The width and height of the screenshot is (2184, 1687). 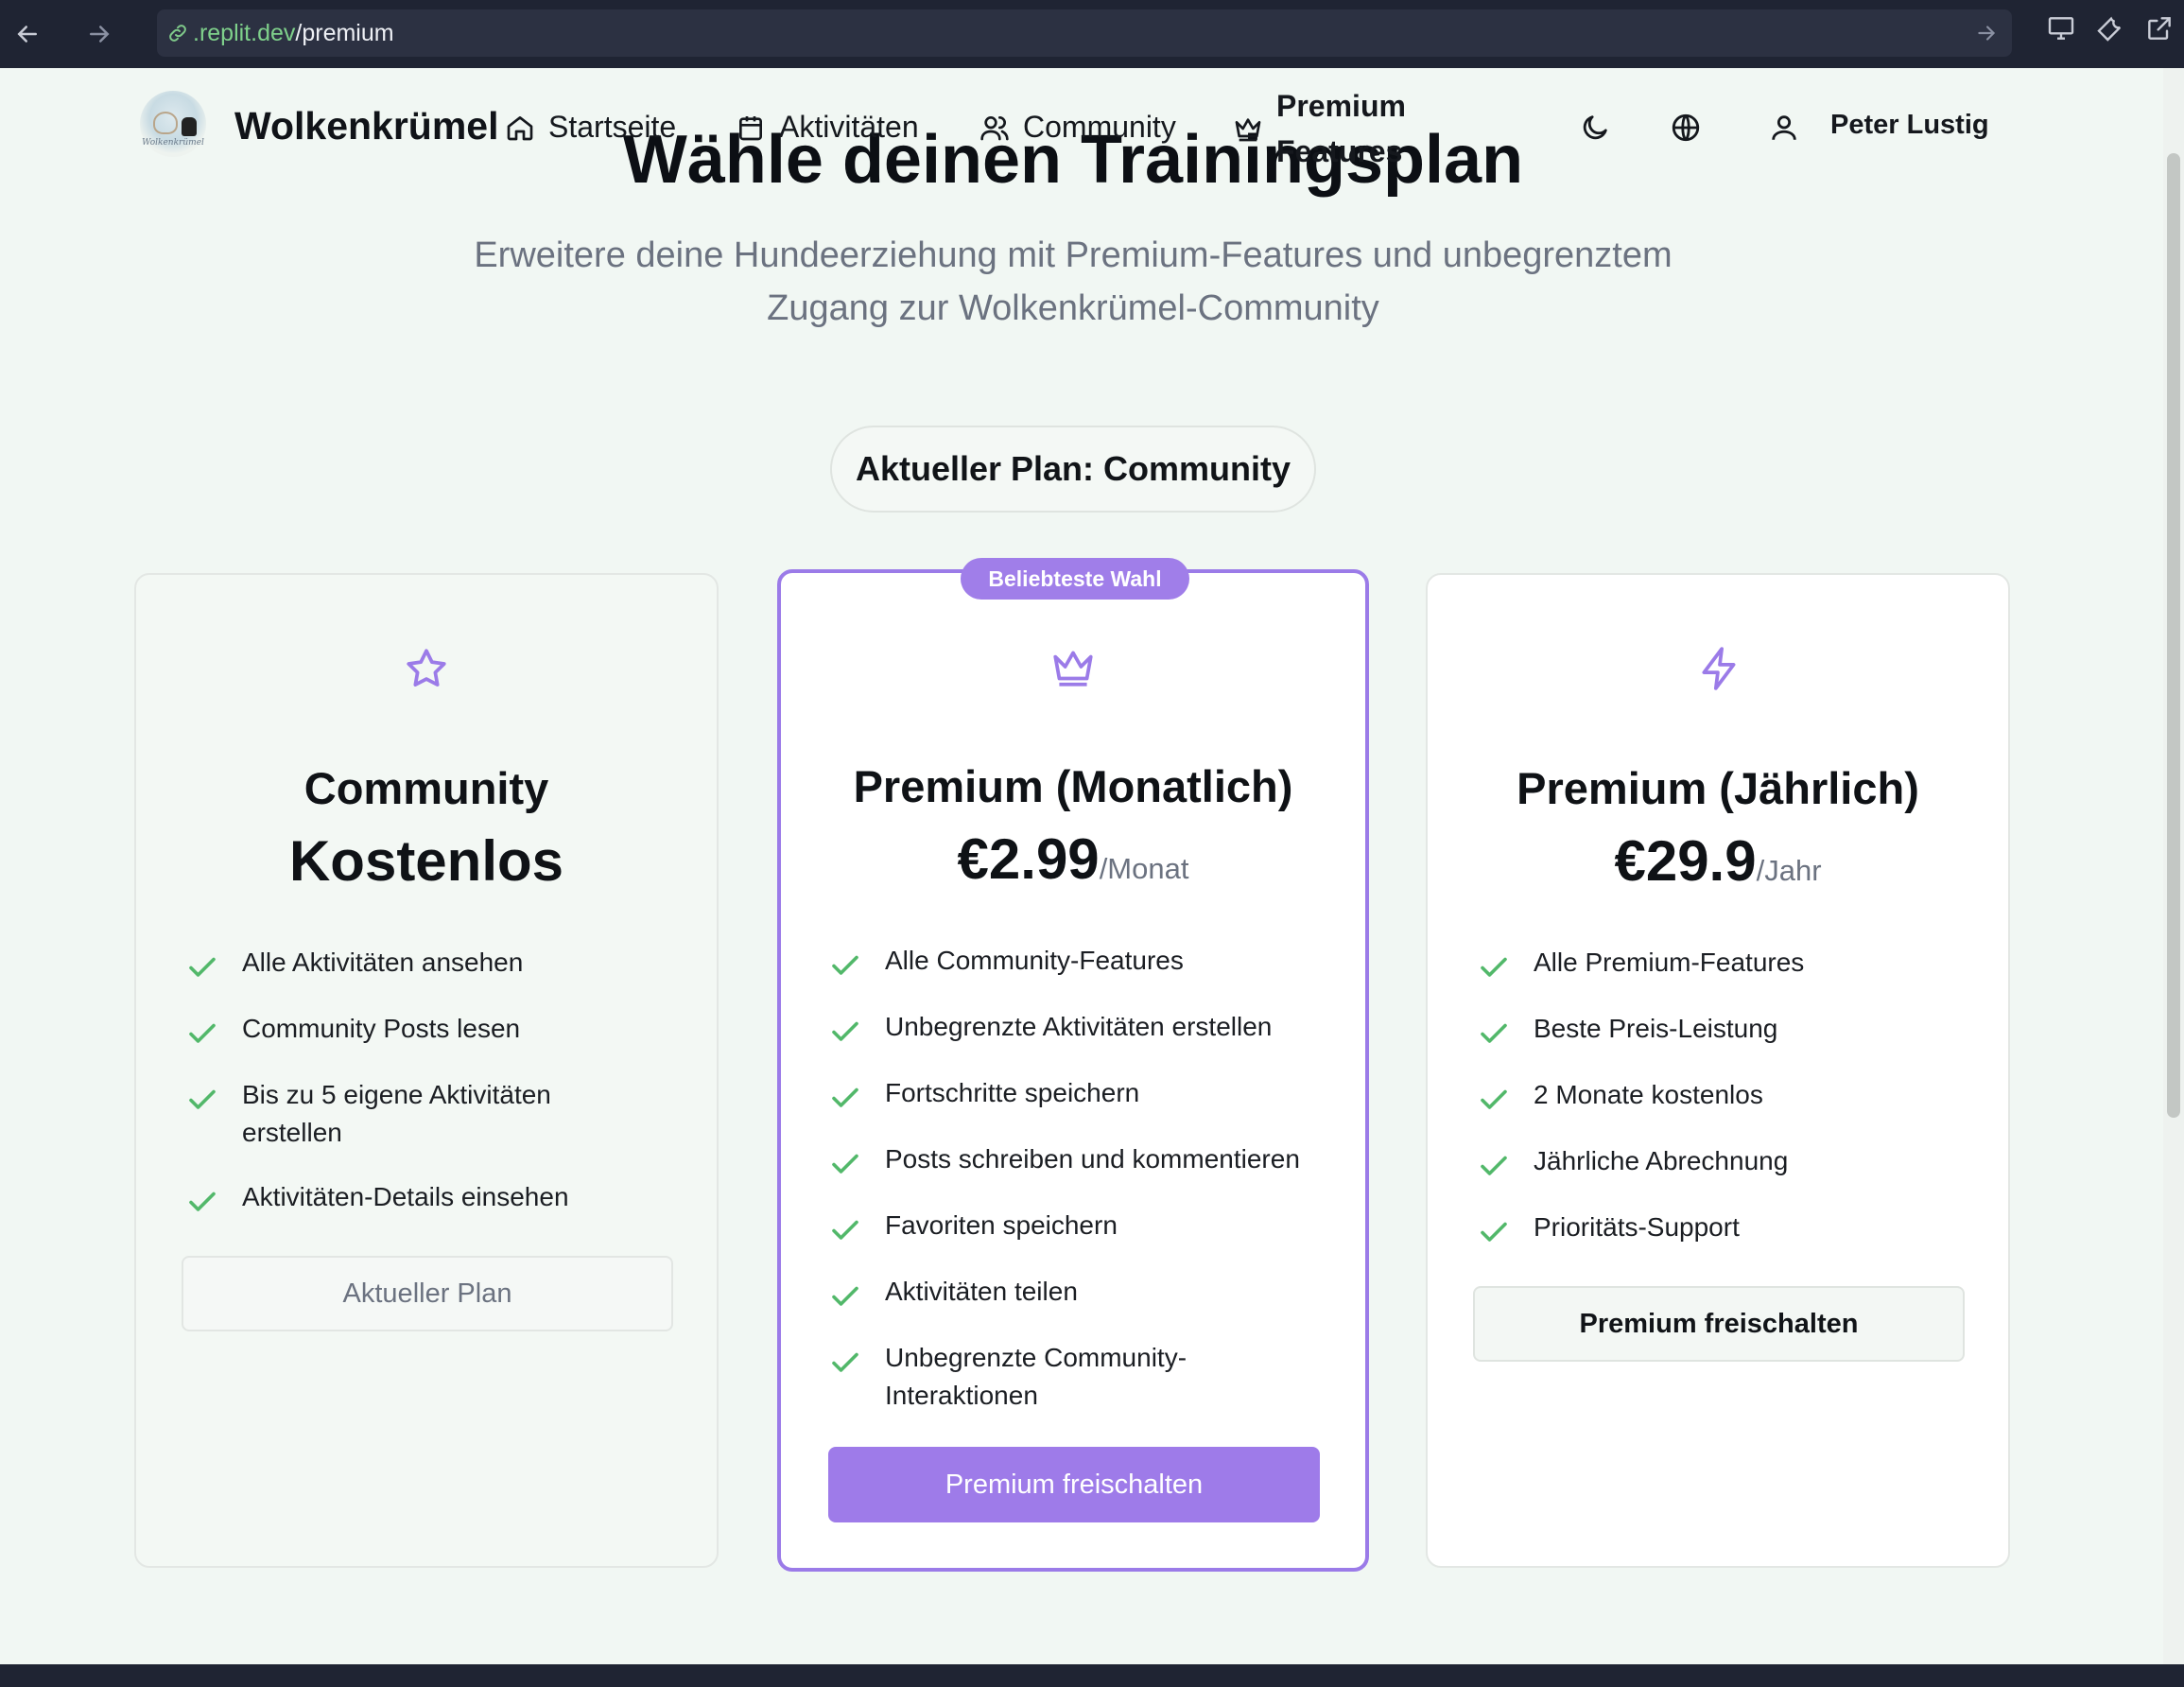 I want to click on plan-title: Community, so click(x=426, y=788).